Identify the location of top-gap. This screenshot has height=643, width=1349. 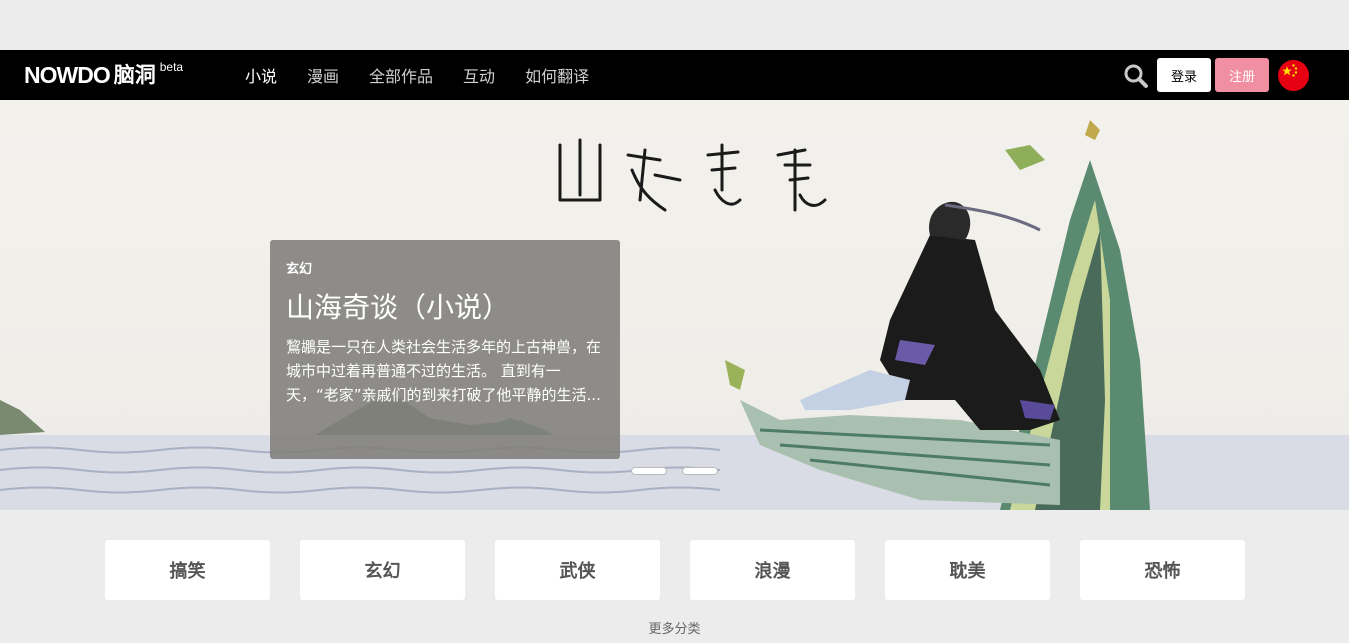
(674, 25).